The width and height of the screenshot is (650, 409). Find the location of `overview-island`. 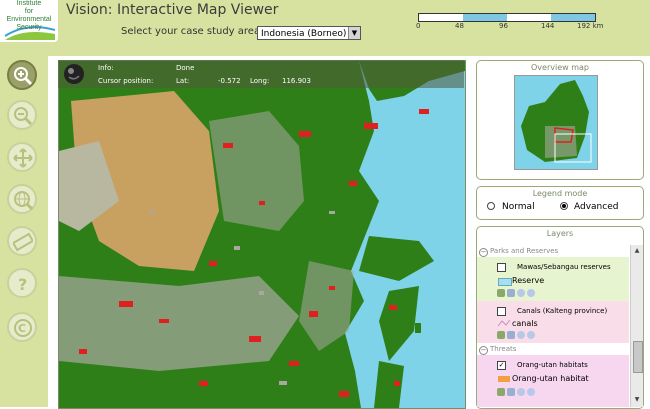

overview-island is located at coordinates (556, 121).